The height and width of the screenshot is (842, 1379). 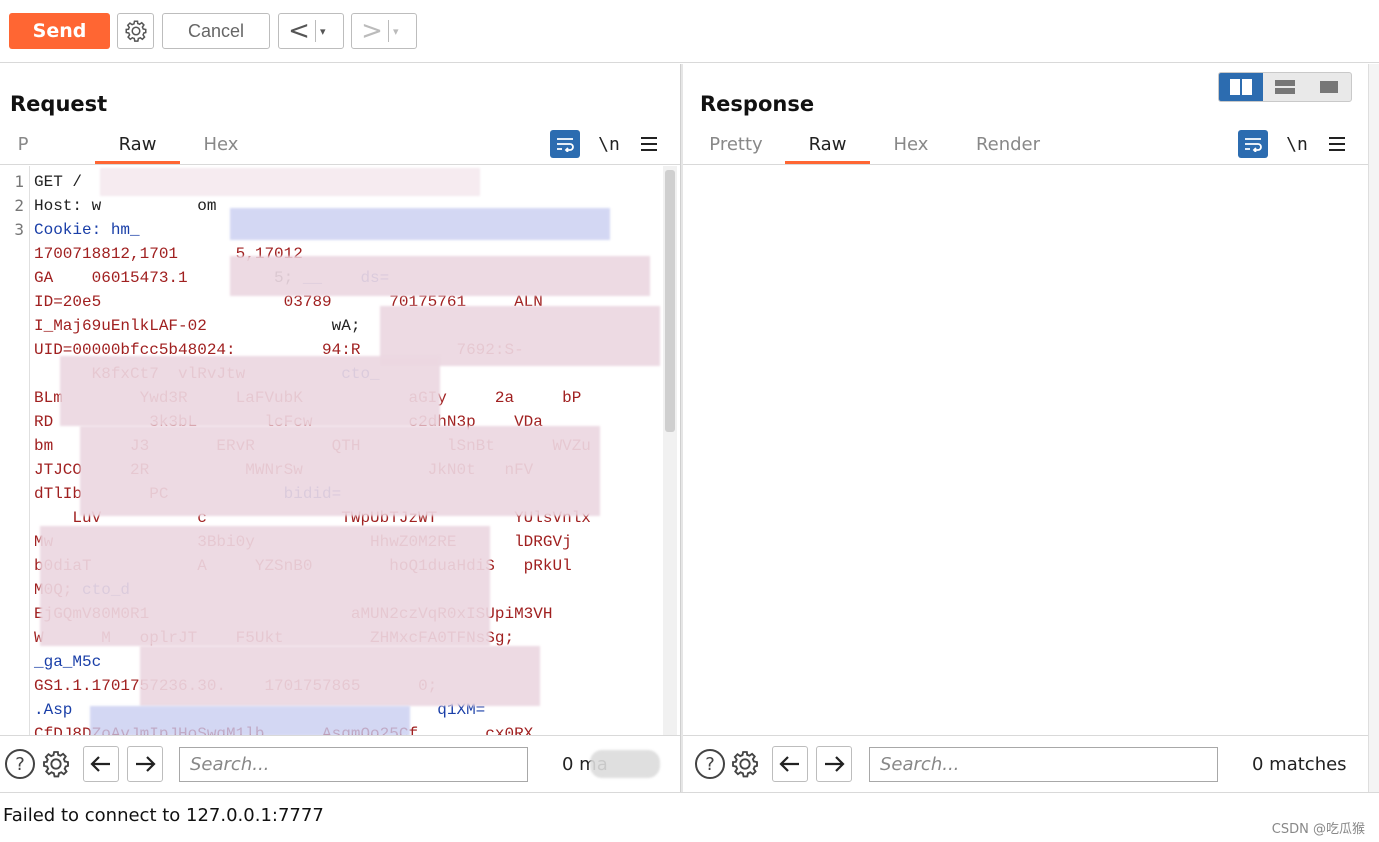 I want to click on request-search-input, so click(x=353, y=764).